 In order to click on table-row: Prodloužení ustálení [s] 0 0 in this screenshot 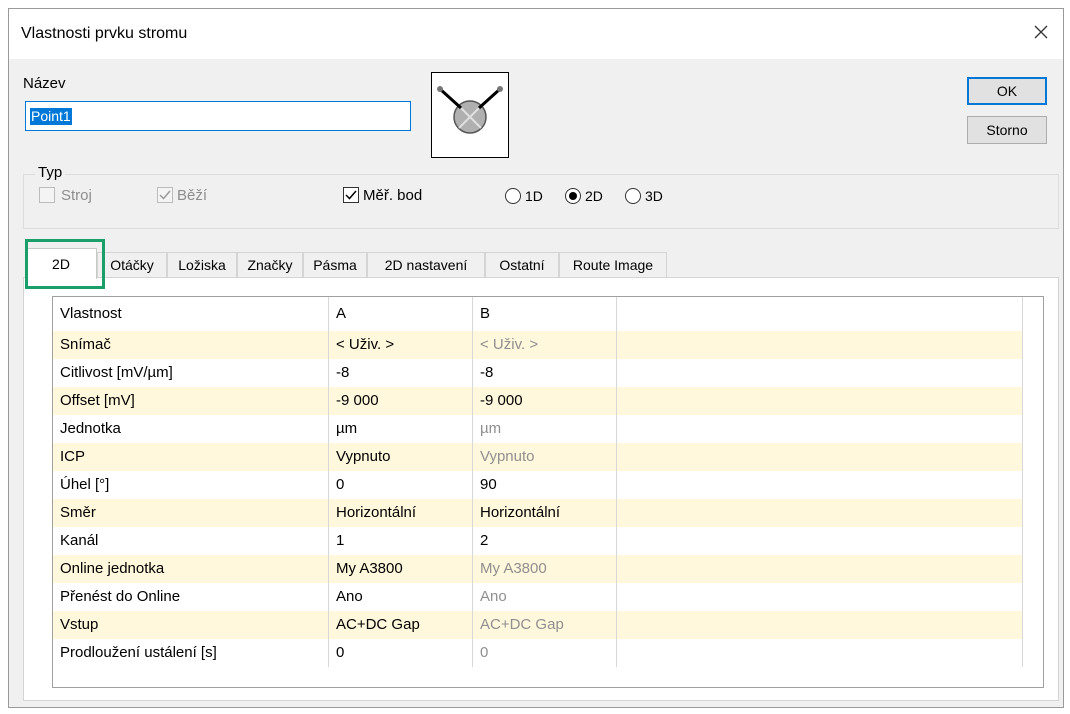, I will do `click(538, 653)`.